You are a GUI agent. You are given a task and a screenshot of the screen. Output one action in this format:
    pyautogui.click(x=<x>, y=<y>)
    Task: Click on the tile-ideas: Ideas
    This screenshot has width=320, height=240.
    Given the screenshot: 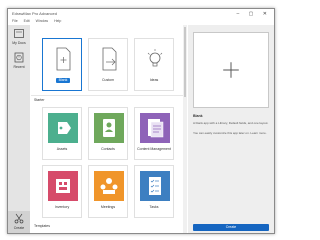 What is the action you would take?
    pyautogui.click(x=154, y=64)
    